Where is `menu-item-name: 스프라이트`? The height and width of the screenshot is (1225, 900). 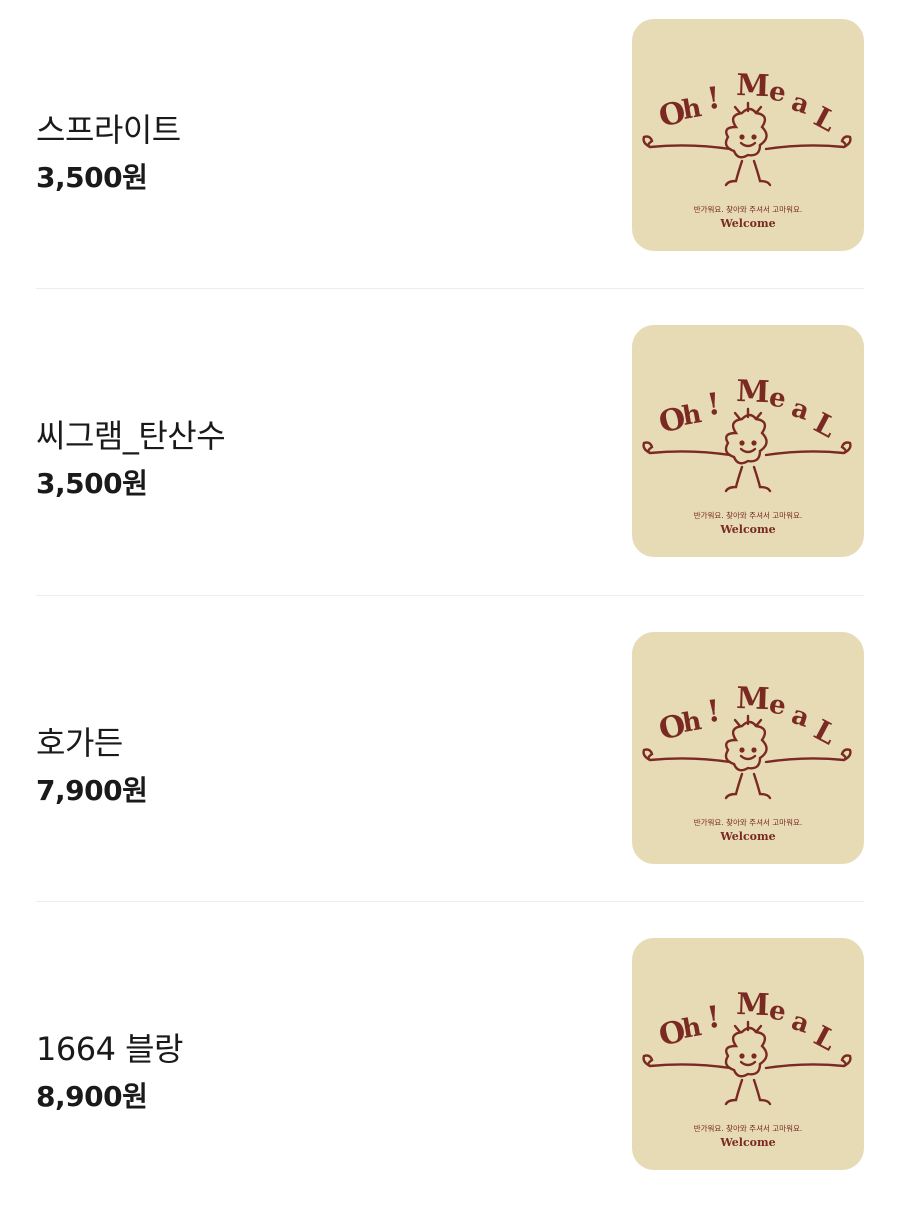
menu-item-name: 스프라이트 is located at coordinates (108, 130).